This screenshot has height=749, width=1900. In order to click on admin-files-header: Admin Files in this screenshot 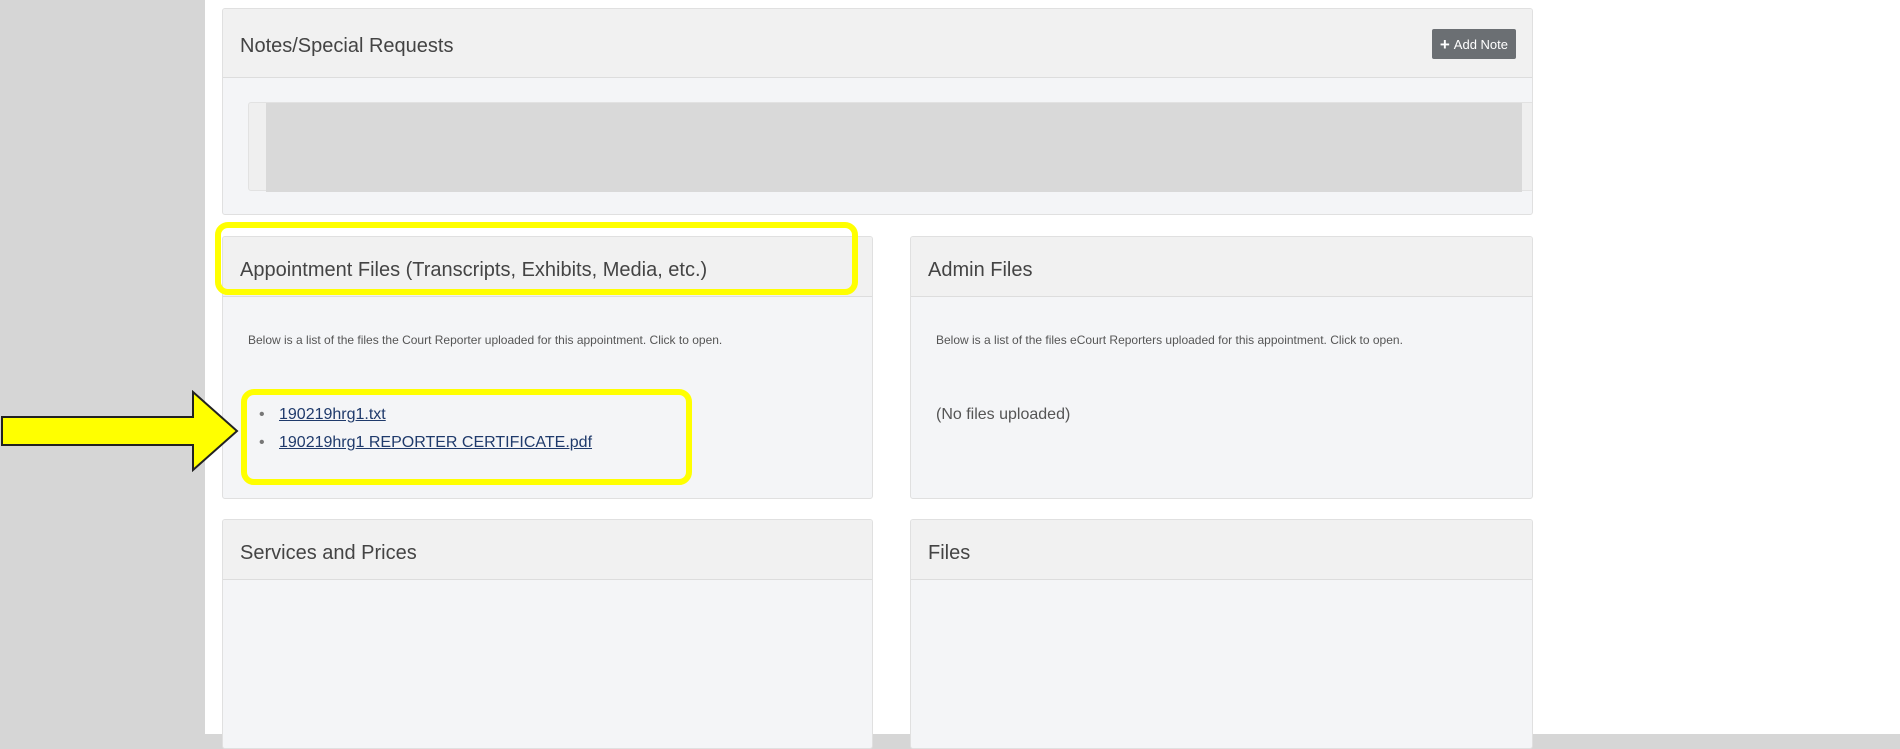, I will do `click(1221, 267)`.